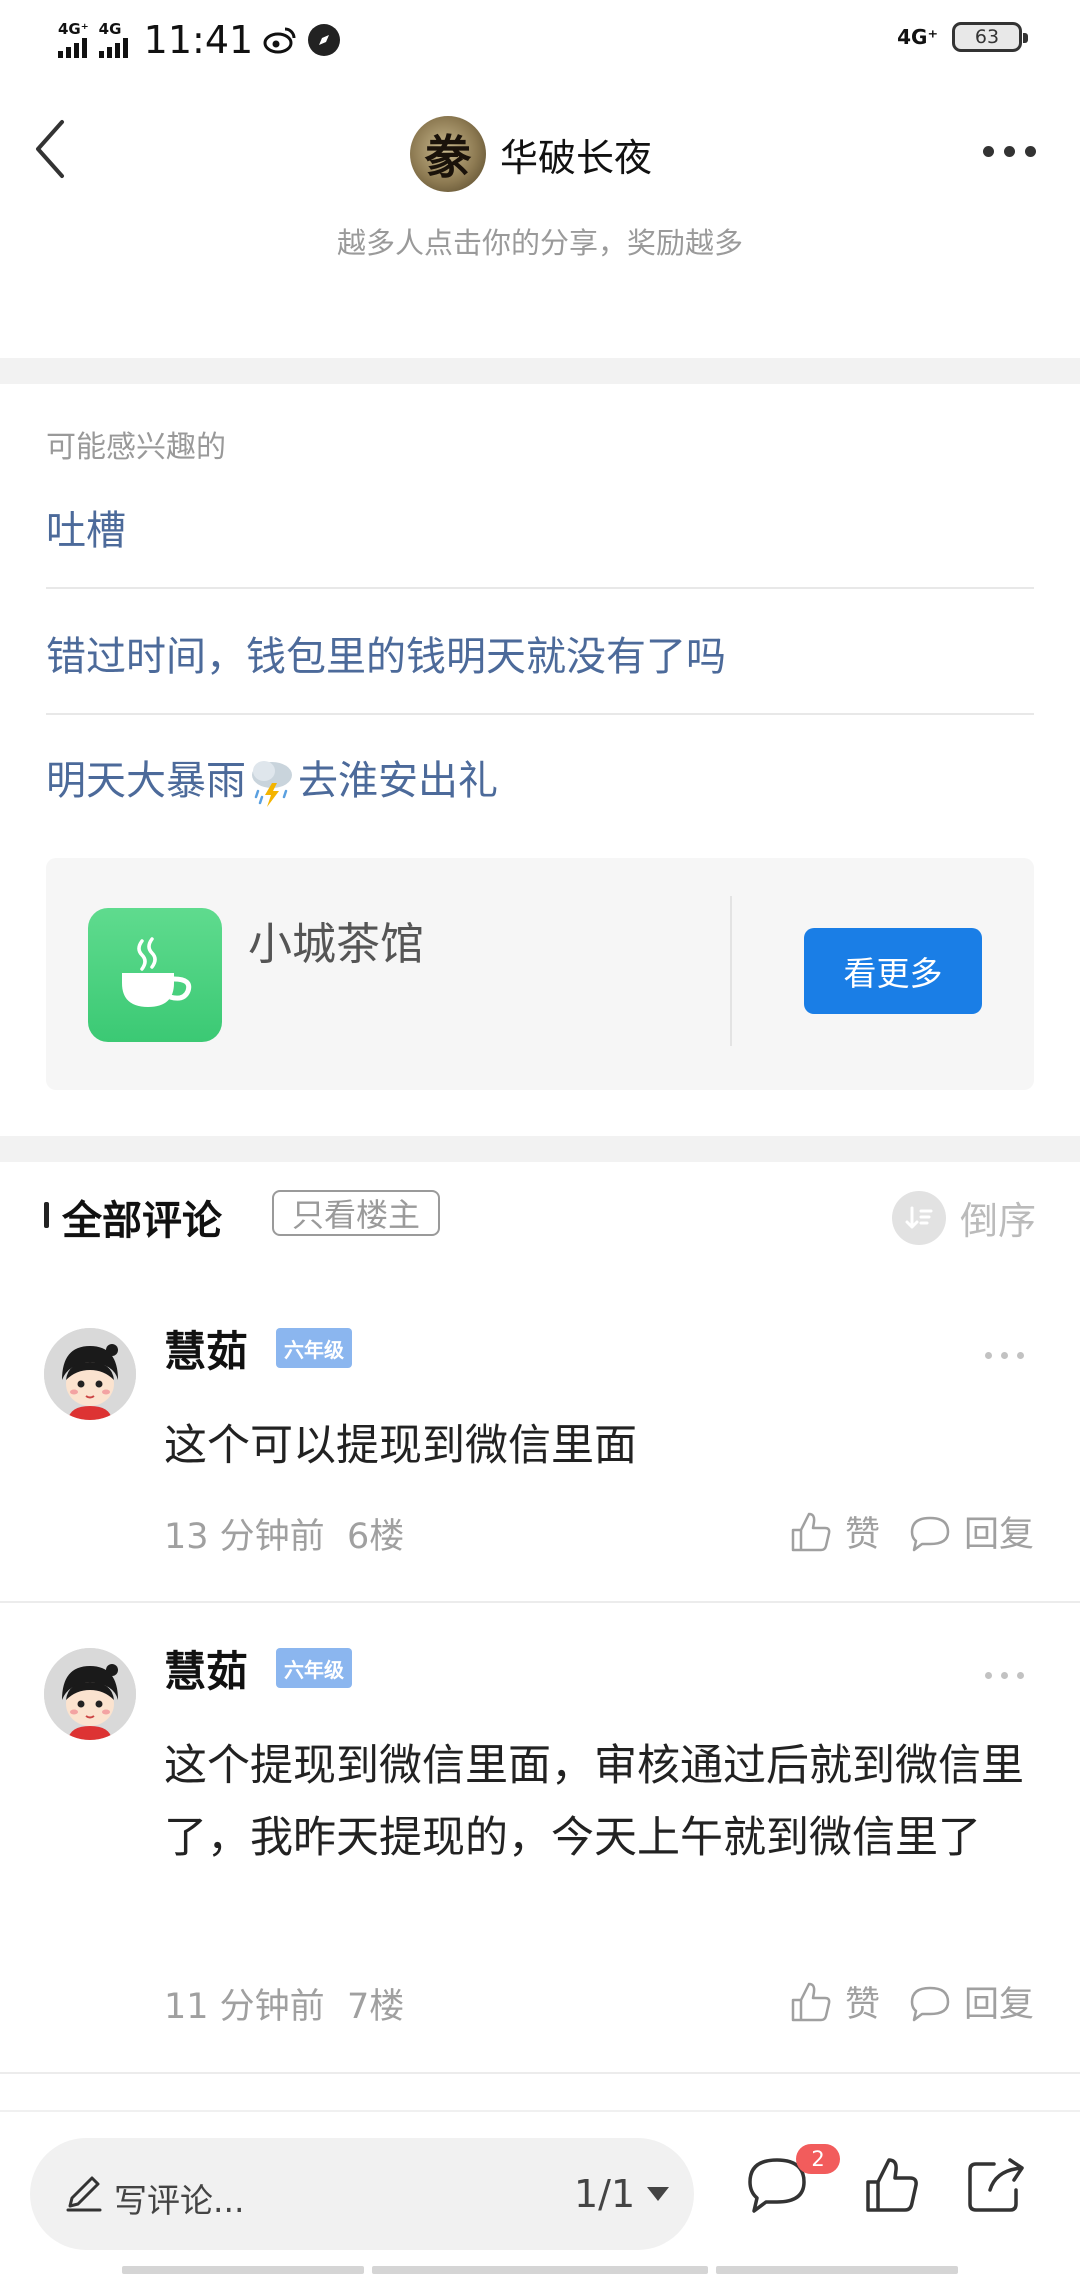  I want to click on status-right: 4G⁺ 63, so click(962, 37).